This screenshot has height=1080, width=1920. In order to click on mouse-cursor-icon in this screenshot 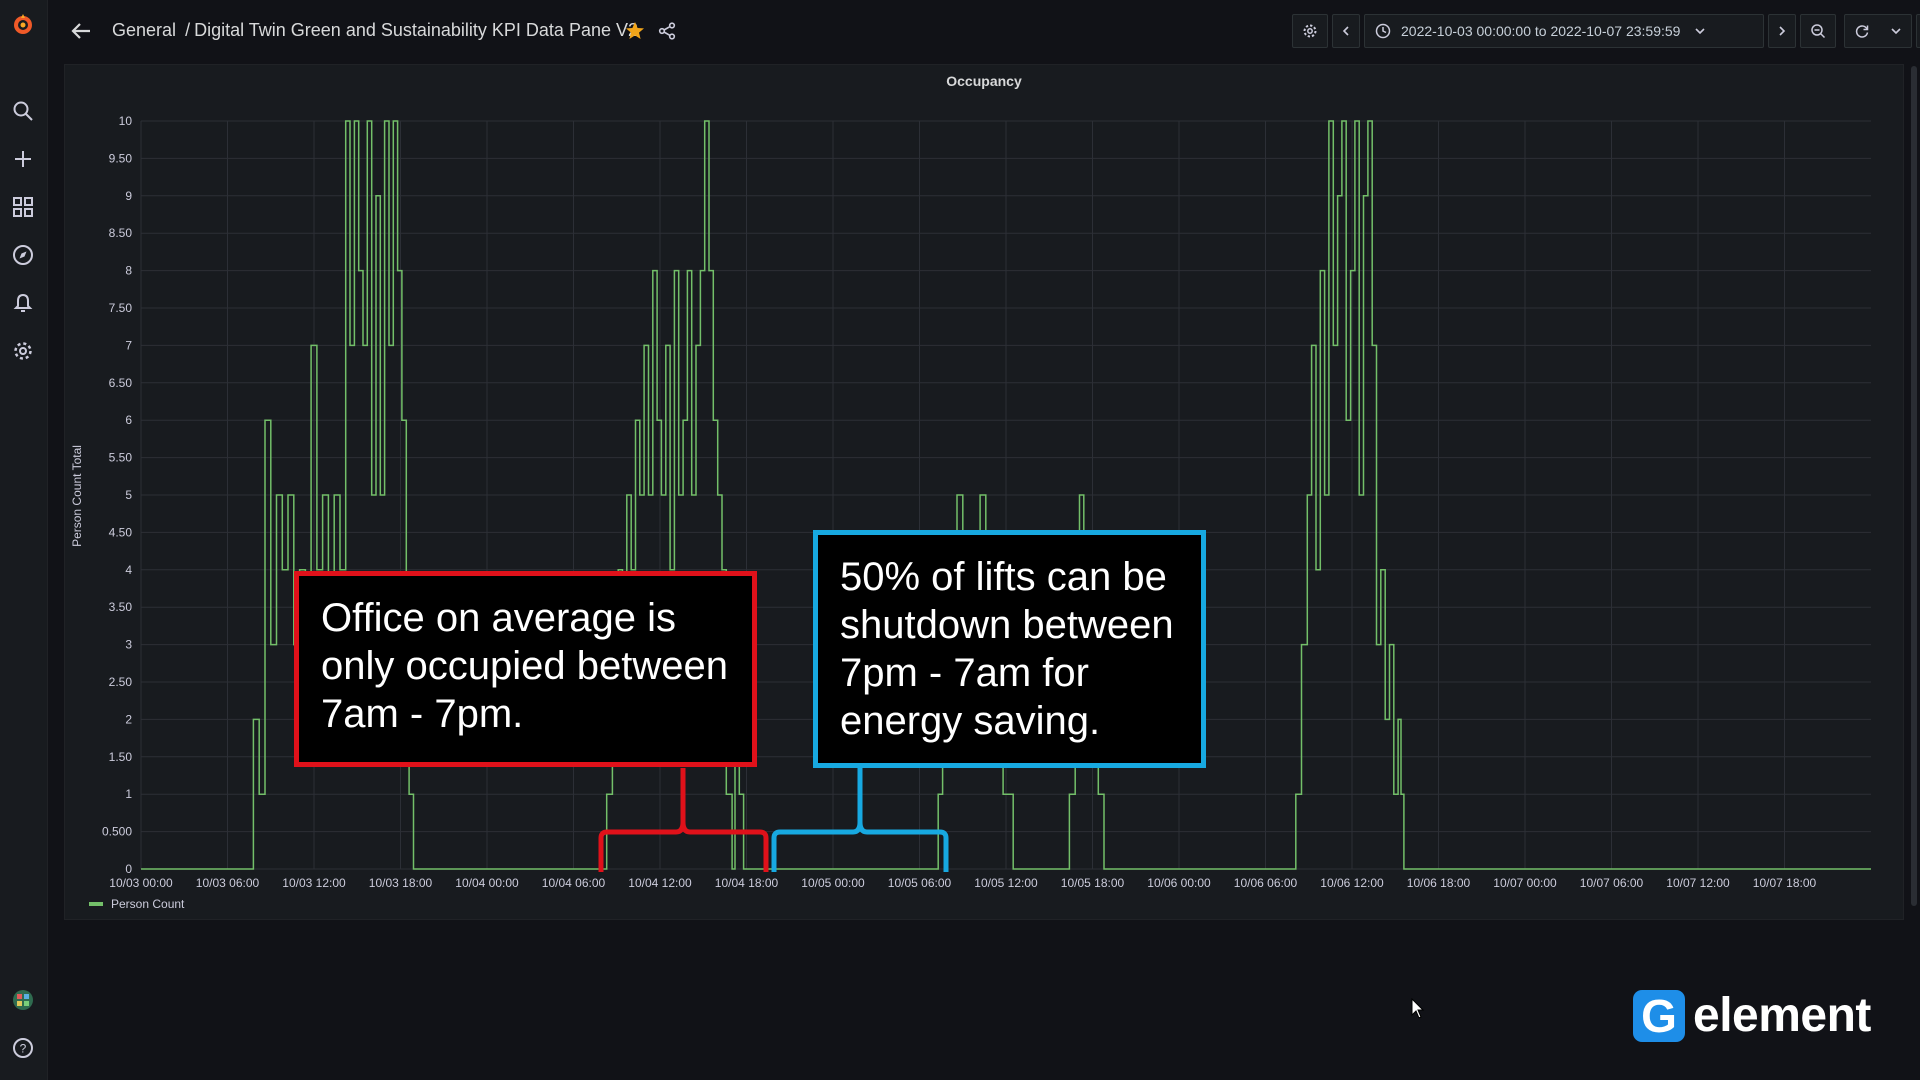, I will do `click(1418, 1008)`.